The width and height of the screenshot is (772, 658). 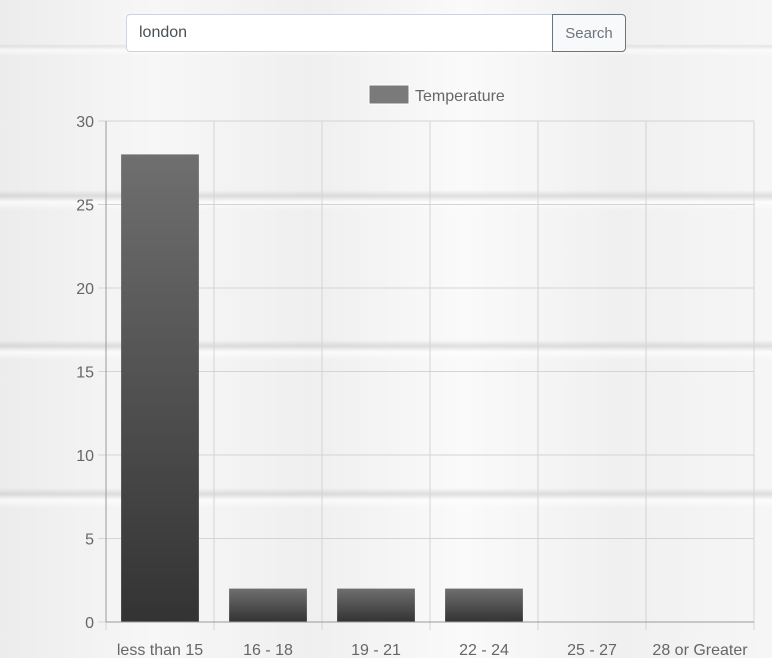 What do you see at coordinates (89, 540) in the screenshot?
I see `y-tick-label: 5` at bounding box center [89, 540].